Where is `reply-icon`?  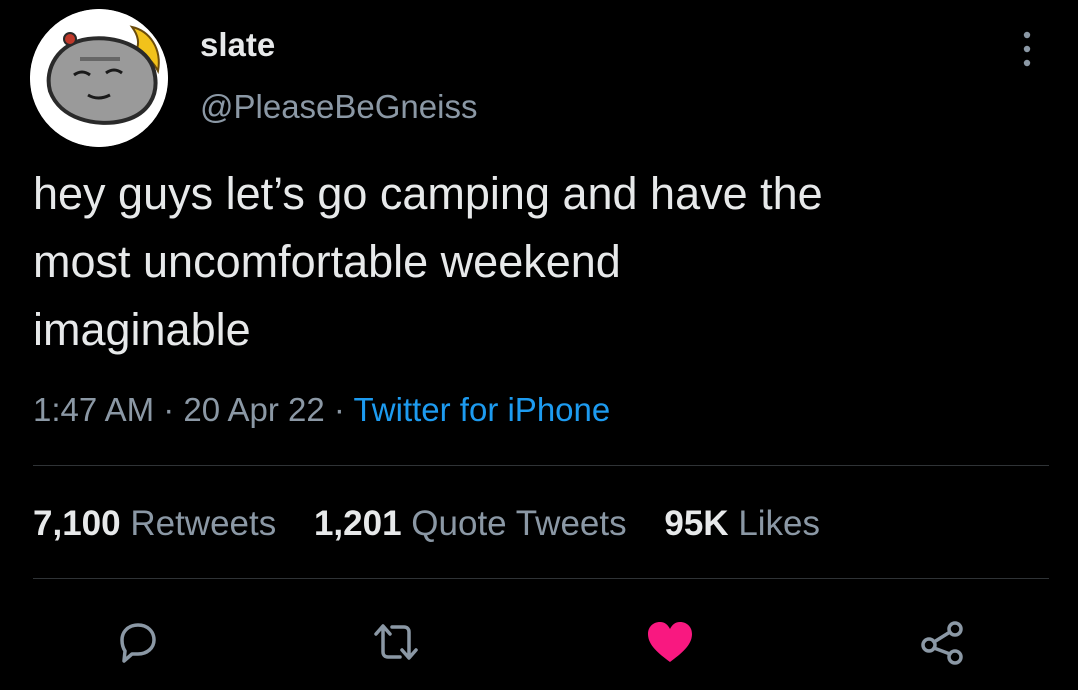
reply-icon is located at coordinates (138, 643).